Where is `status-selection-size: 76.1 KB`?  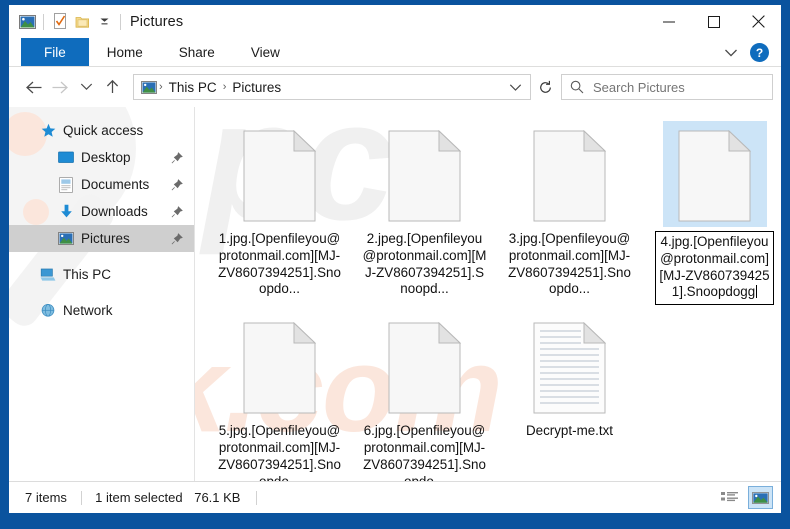
status-selection-size: 76.1 KB is located at coordinates (217, 497).